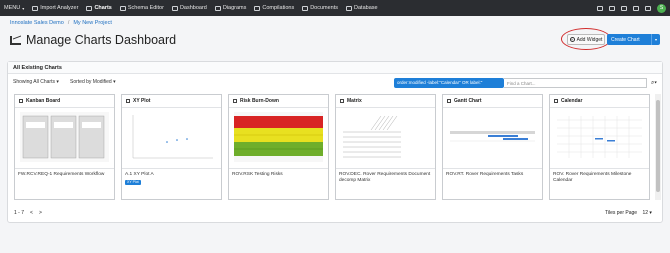 The height and width of the screenshot is (253, 670). What do you see at coordinates (64, 174) in the screenshot?
I see `tile-caption: FW.RCV.REQ-1 Requirements Workflow` at bounding box center [64, 174].